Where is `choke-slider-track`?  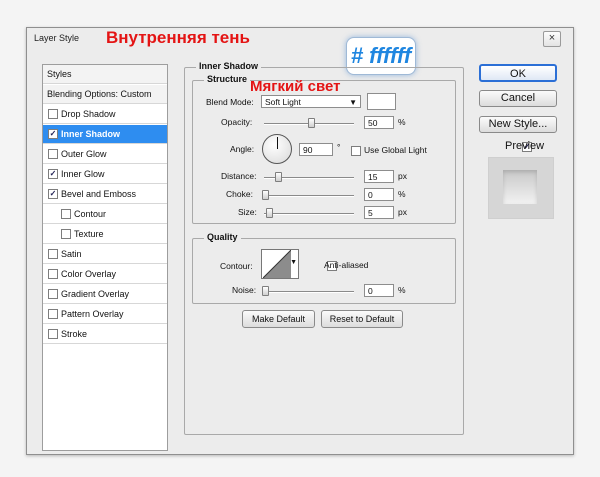
choke-slider-track is located at coordinates (309, 196).